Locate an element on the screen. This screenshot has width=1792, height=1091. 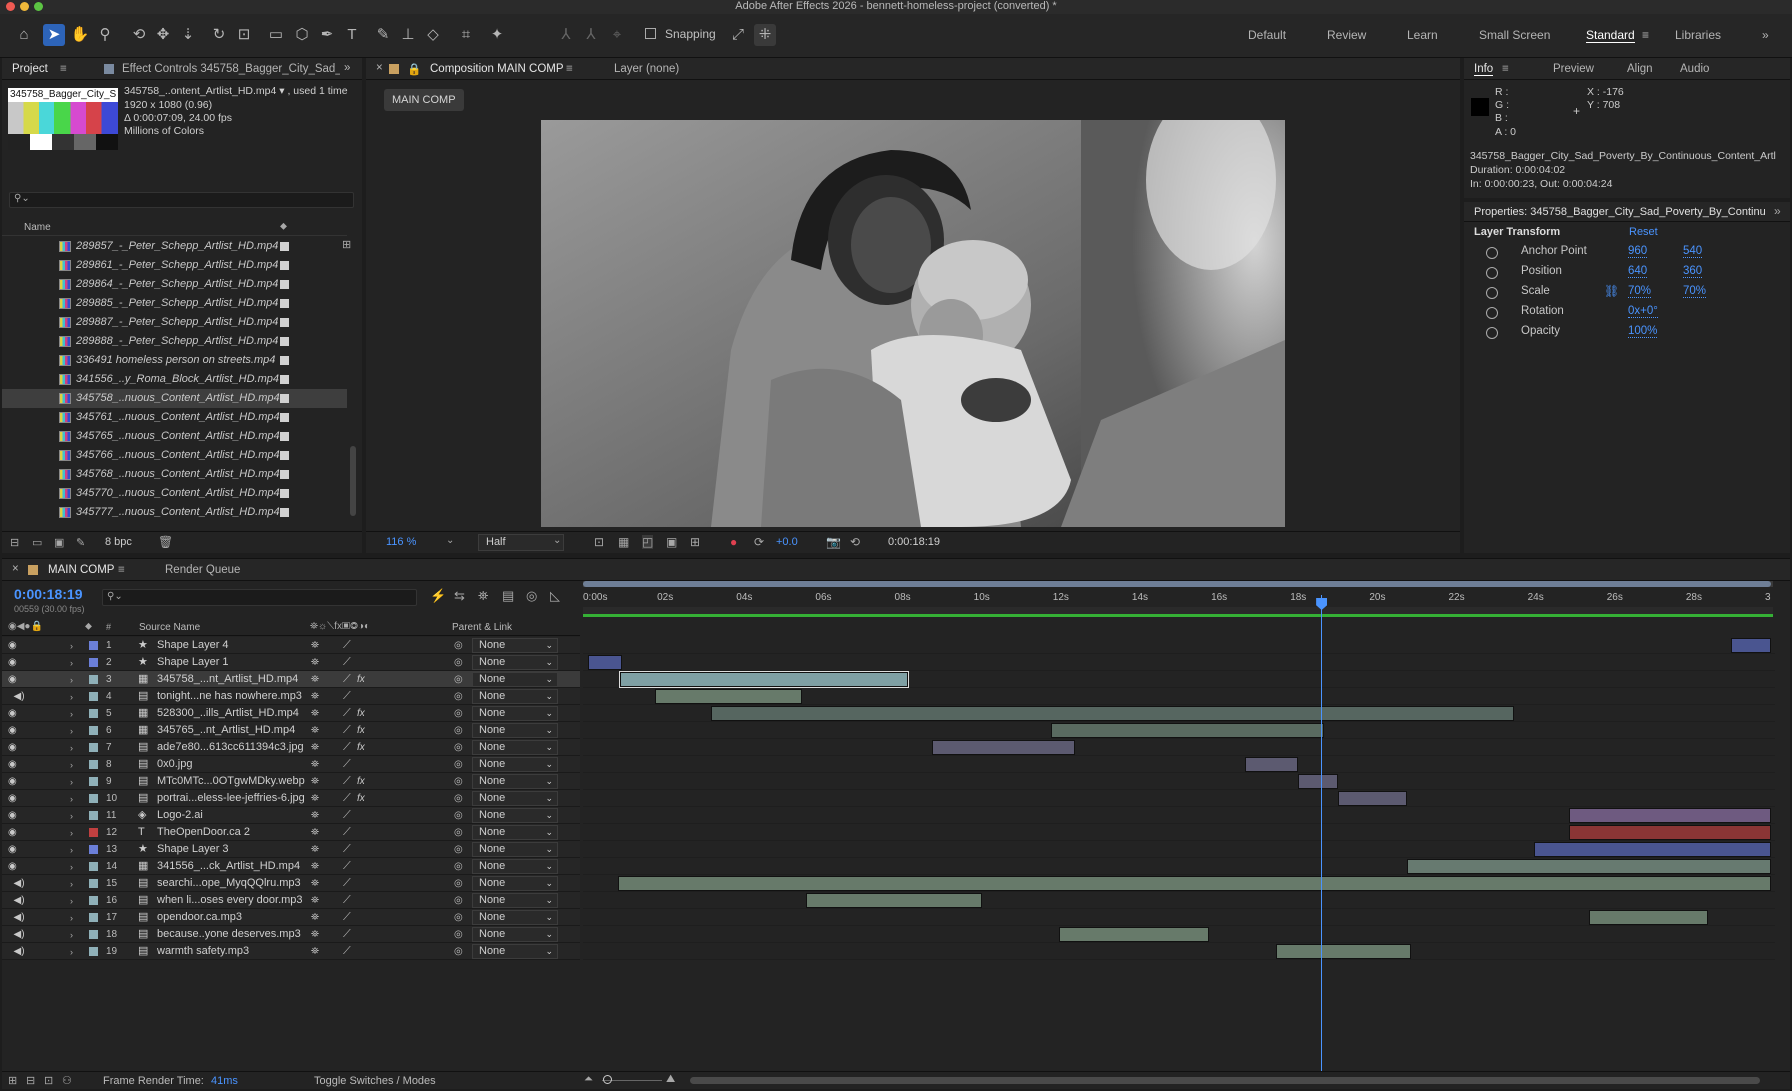
project-file-item: 345761_..nuous_Content_Artlist_HD.mp4 is located at coordinates (174, 417).